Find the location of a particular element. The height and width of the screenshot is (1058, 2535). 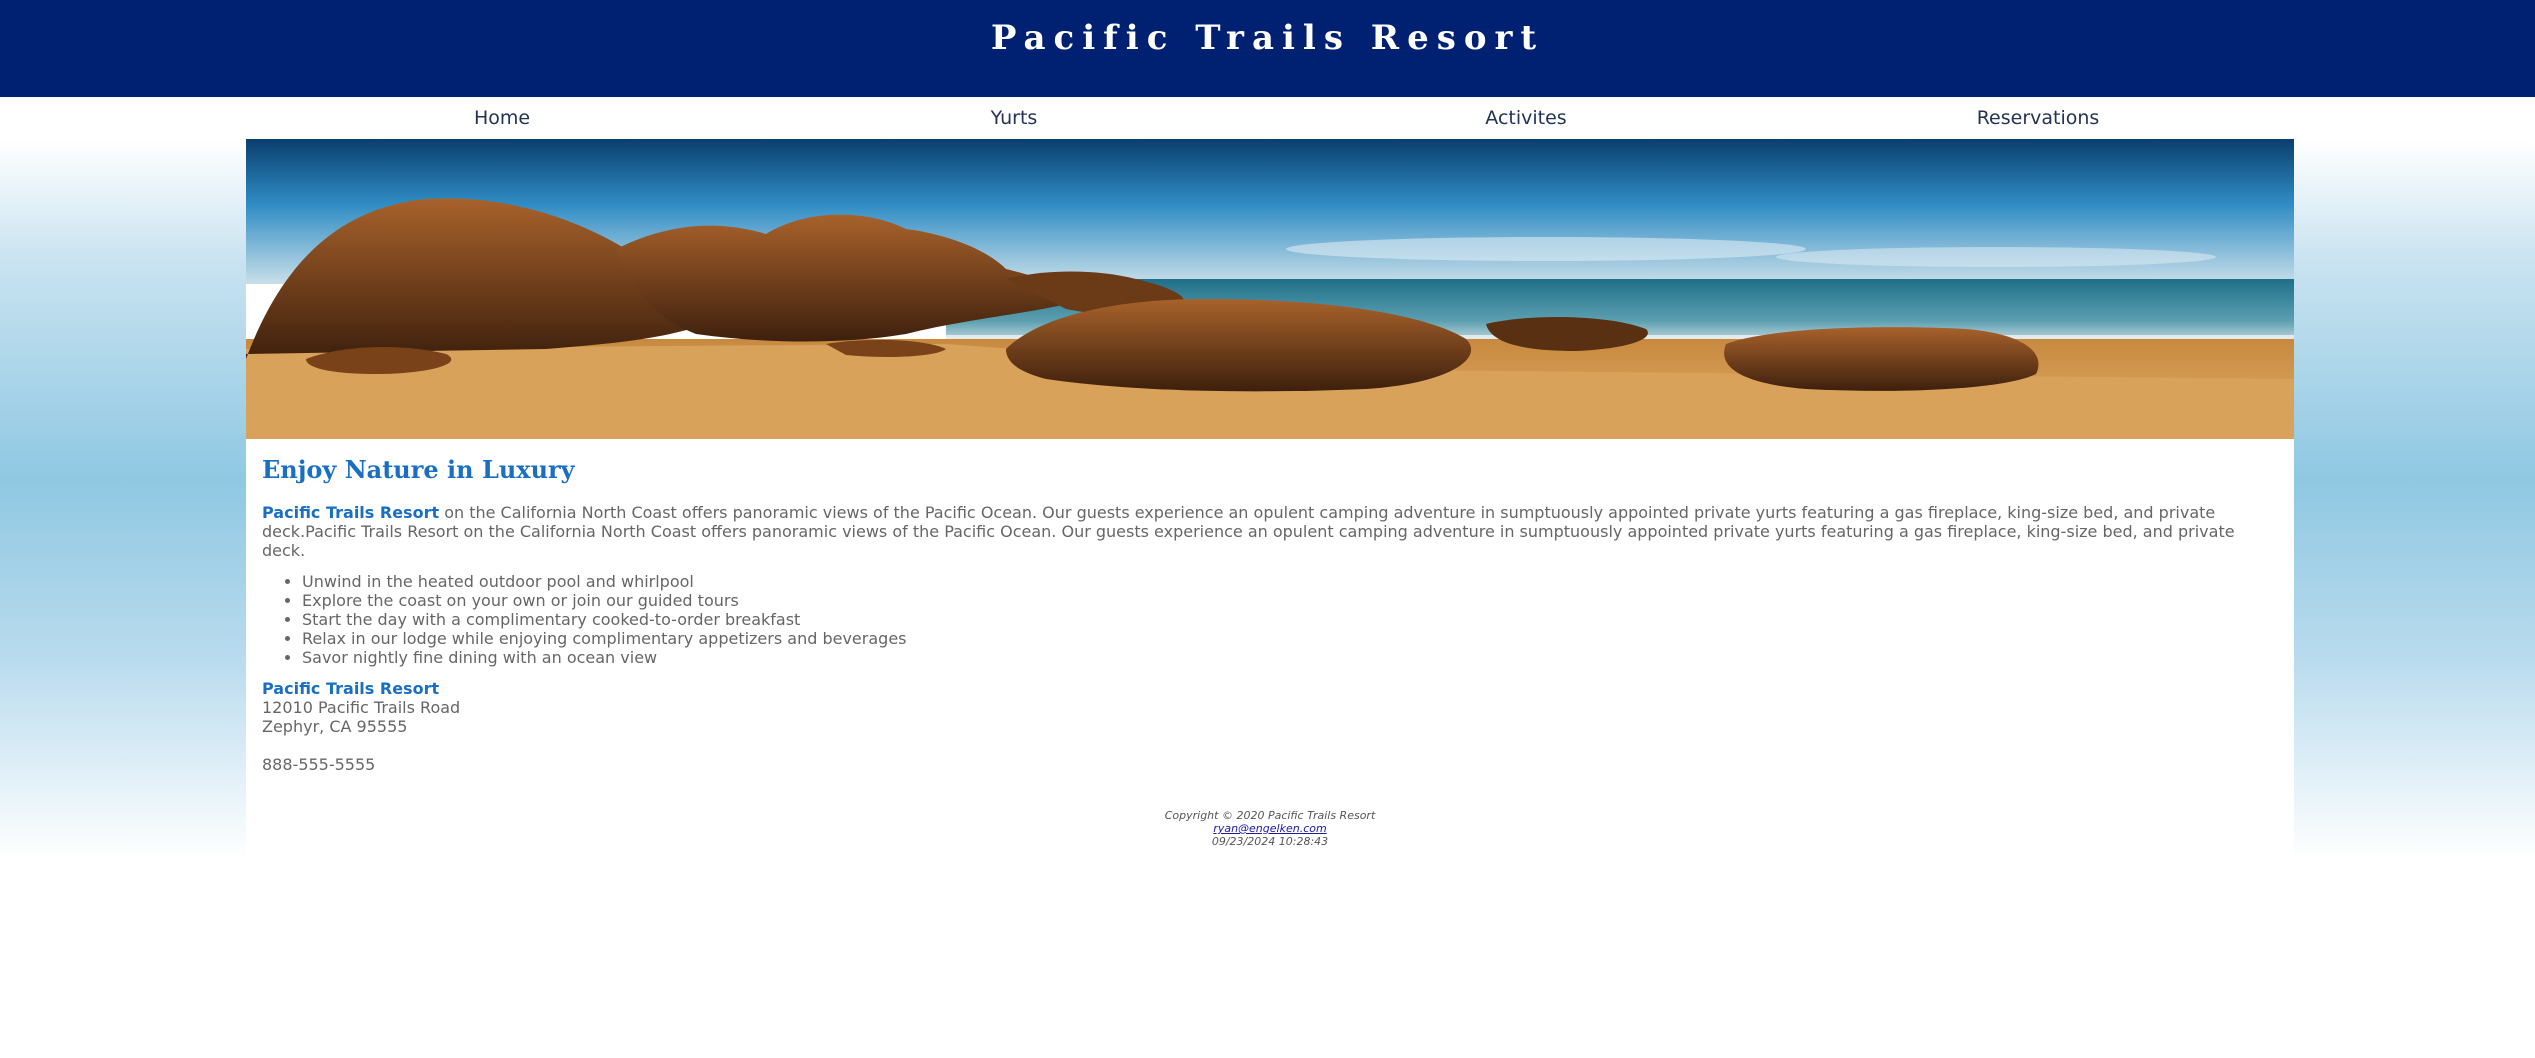

nav-yurts-link: Yurts is located at coordinates (1014, 118).